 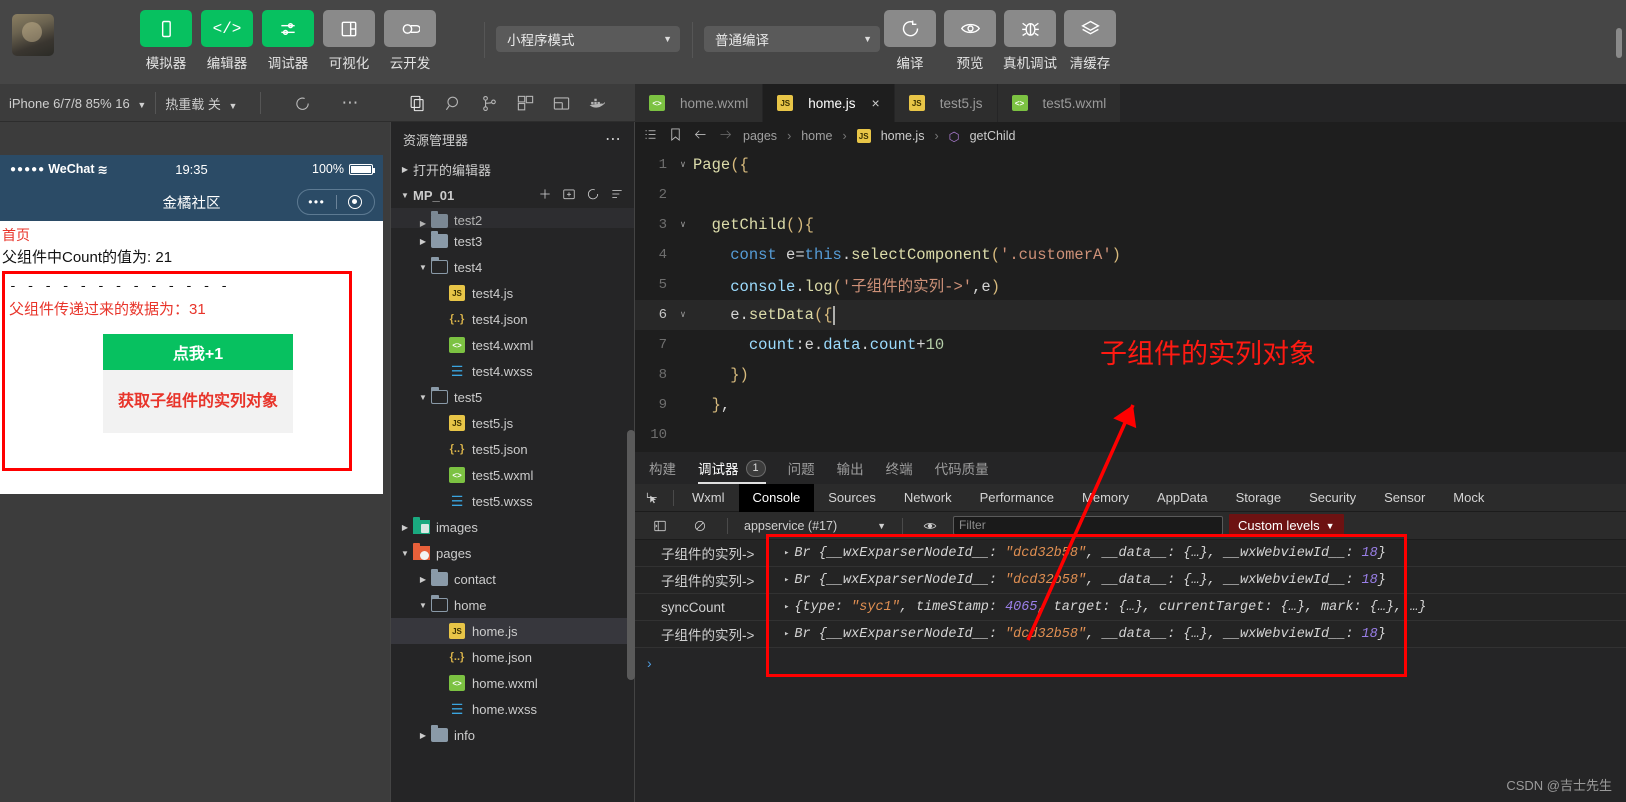 I want to click on code-line: 2, so click(x=1130, y=195).